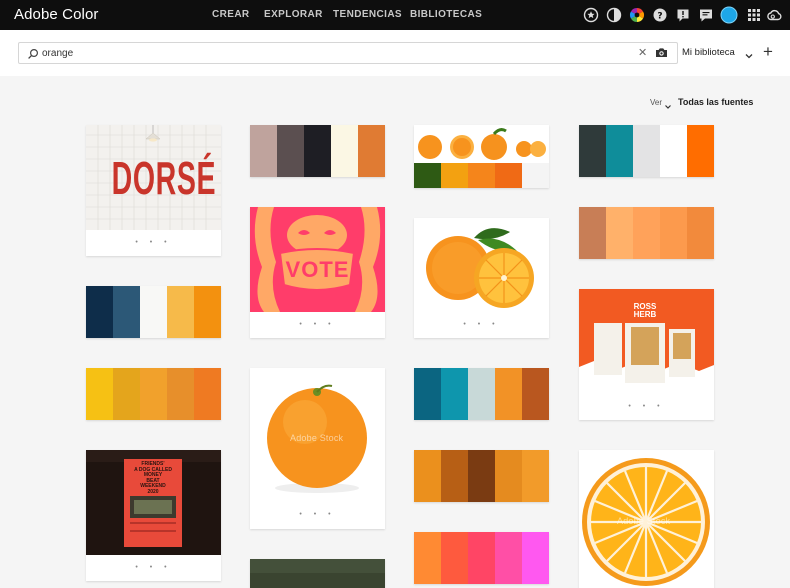 Image resolution: width=790 pixels, height=588 pixels. I want to click on nav-bibliotecas: BIBLIOTECAS, so click(446, 14).